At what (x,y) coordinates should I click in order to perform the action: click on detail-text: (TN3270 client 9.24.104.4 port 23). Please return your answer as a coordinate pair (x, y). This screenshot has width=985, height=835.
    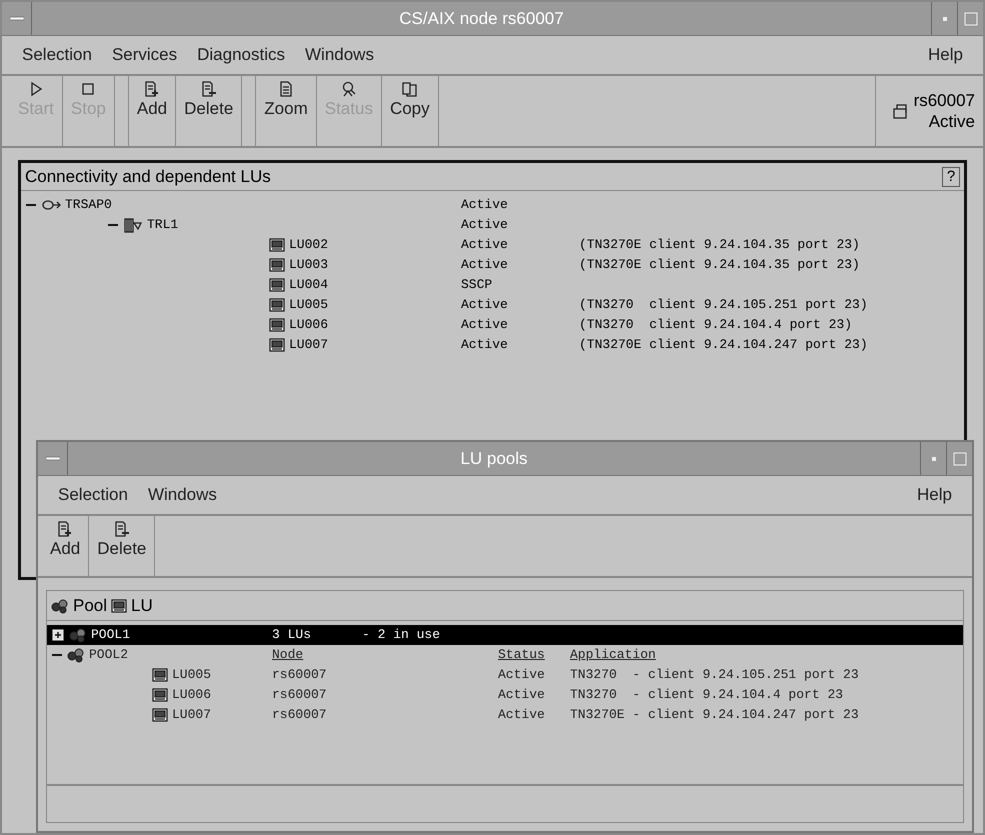
    Looking at the image, I should click on (715, 325).